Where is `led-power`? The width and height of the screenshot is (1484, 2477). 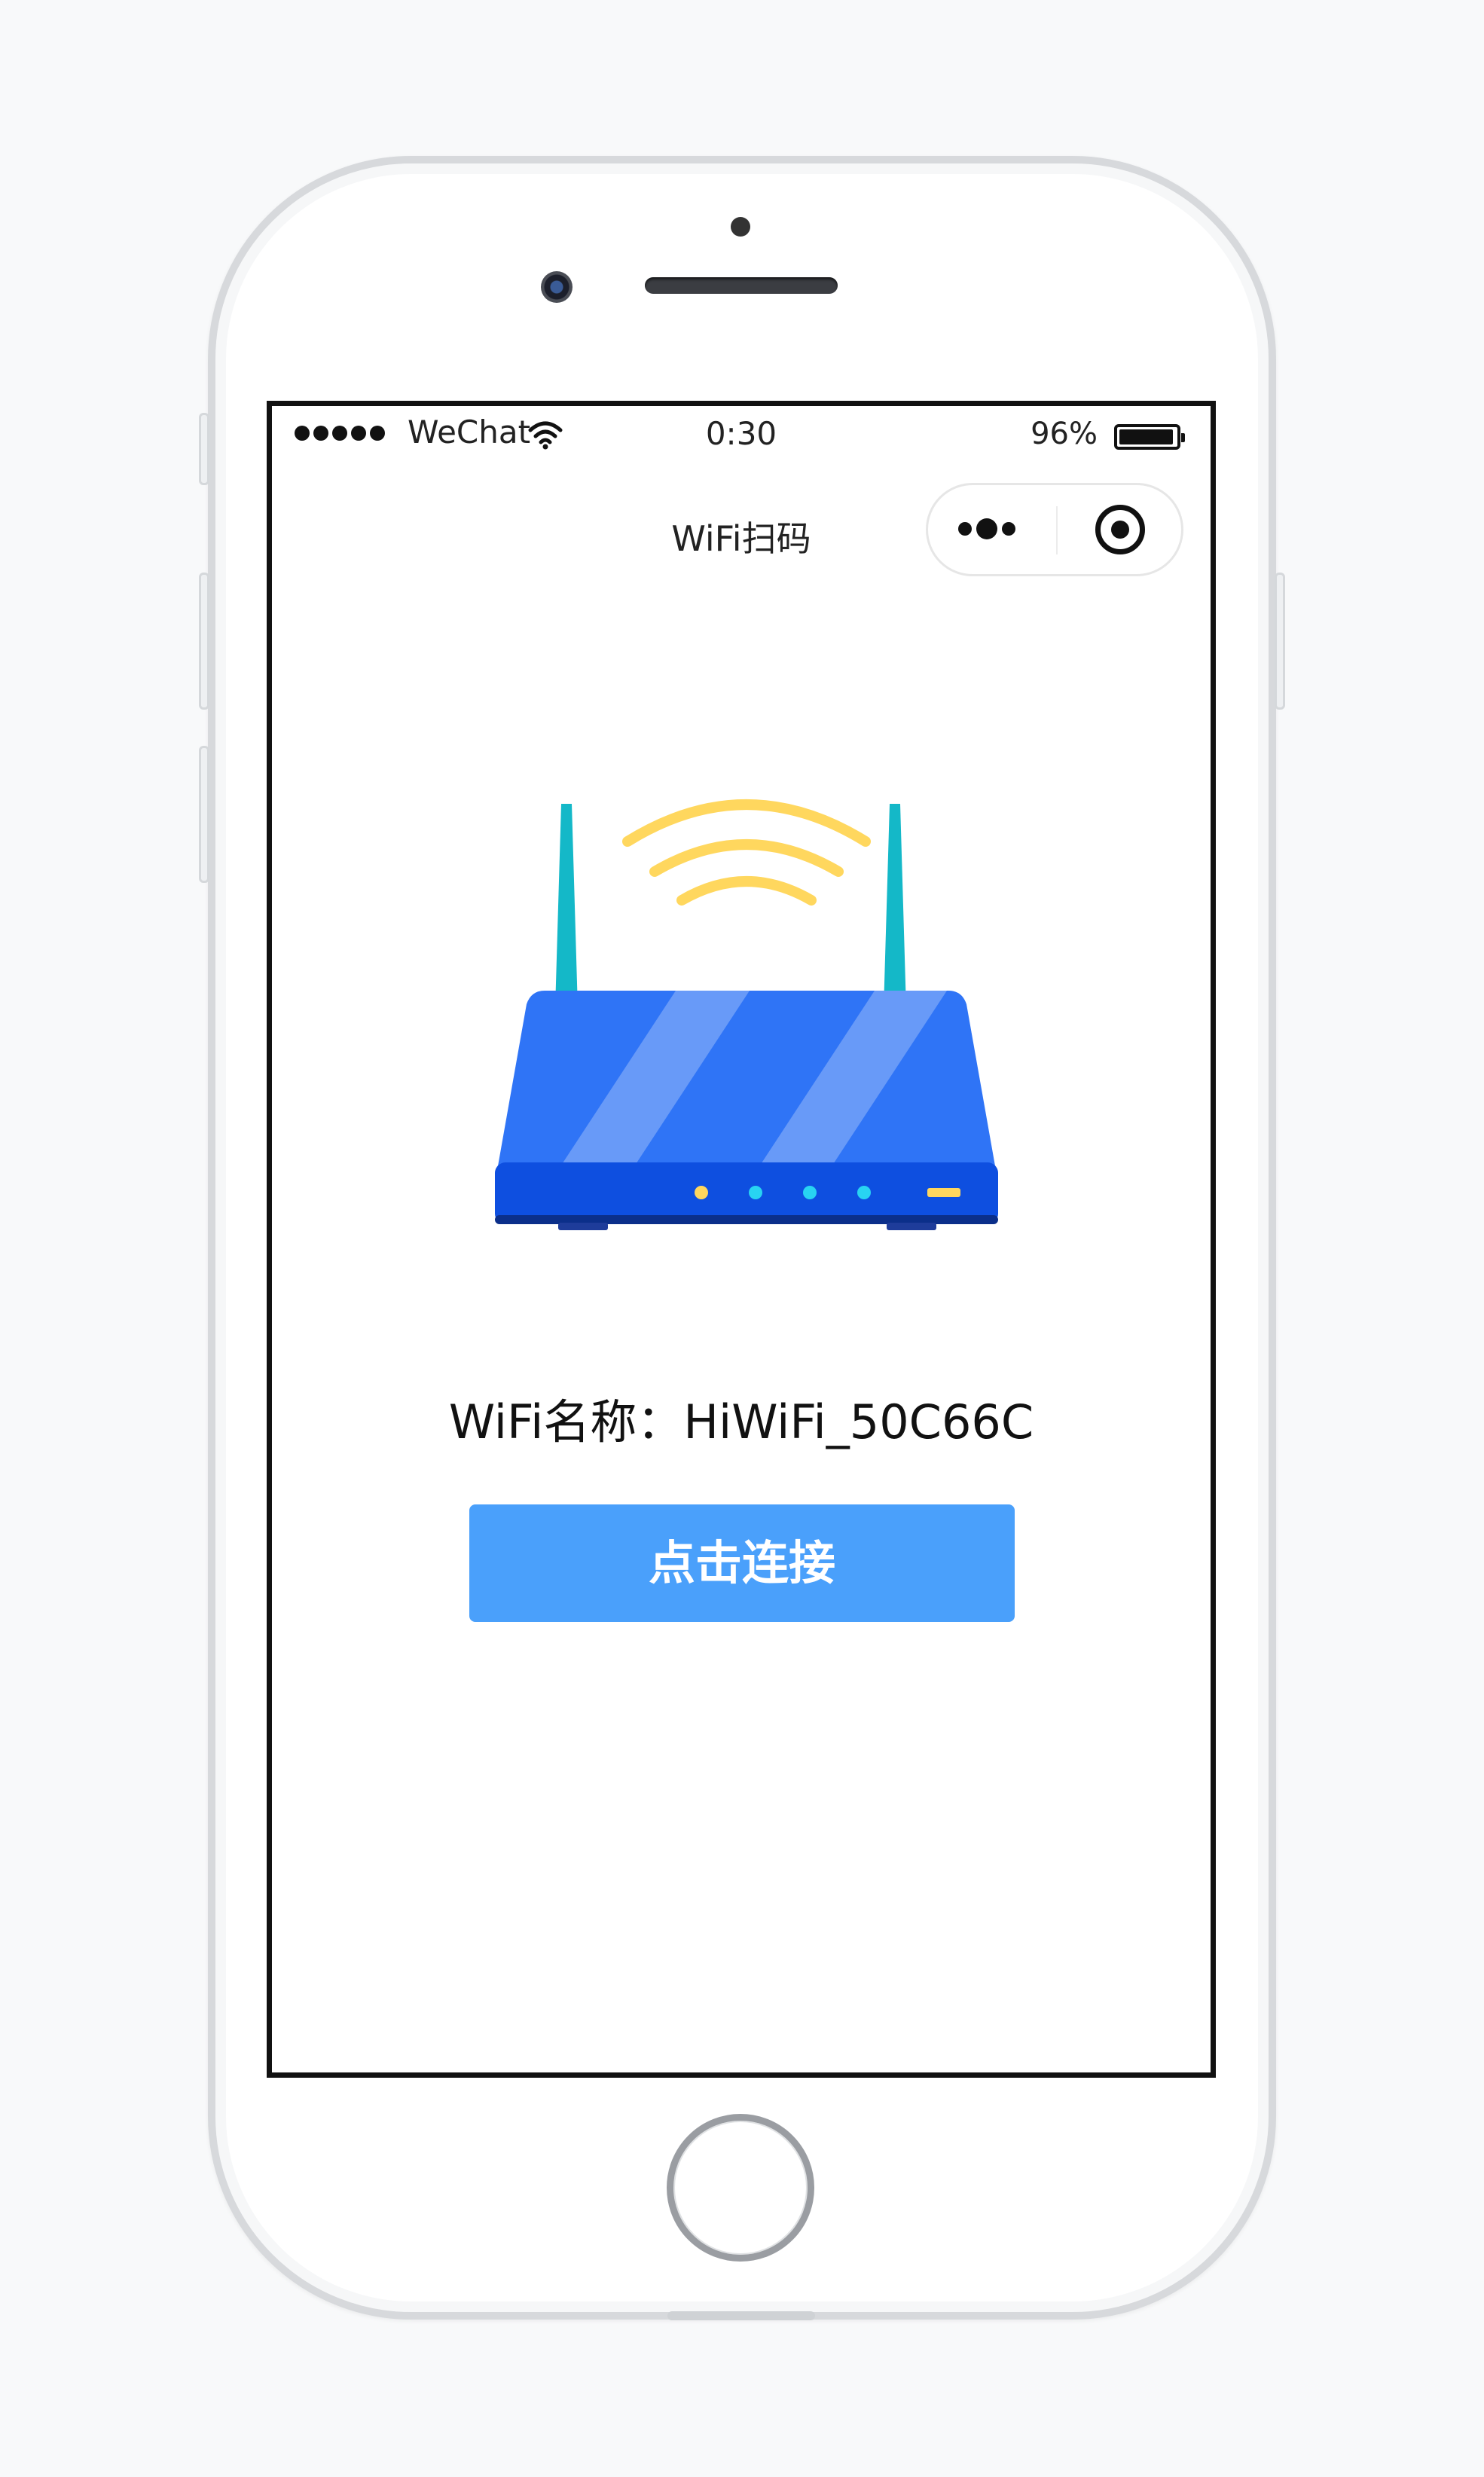 led-power is located at coordinates (701, 1193).